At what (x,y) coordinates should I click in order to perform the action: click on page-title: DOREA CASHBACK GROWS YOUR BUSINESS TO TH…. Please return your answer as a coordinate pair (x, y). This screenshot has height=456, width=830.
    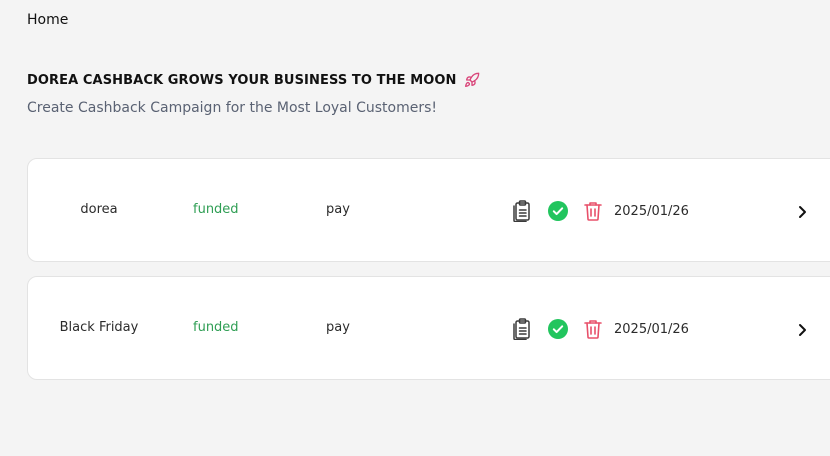
    Looking at the image, I should click on (253, 80).